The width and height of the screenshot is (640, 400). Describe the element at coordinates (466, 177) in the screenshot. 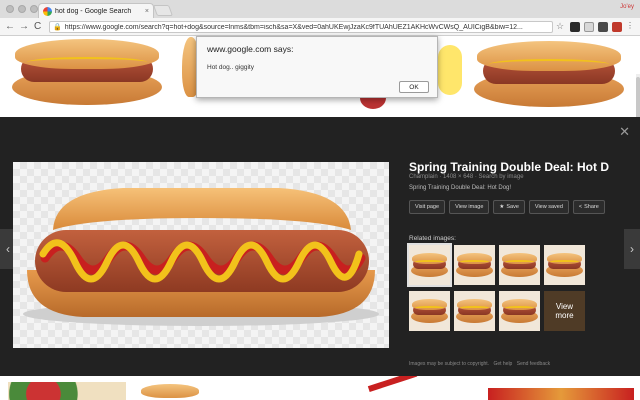

I see `image-meta: Champlain · 1408 × 648 · Search by image` at that location.